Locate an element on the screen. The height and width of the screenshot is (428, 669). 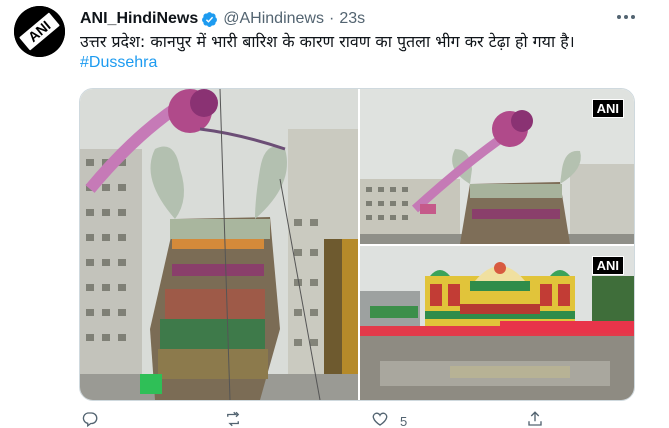
display-name: ANI_HindiNews is located at coordinates (139, 19).